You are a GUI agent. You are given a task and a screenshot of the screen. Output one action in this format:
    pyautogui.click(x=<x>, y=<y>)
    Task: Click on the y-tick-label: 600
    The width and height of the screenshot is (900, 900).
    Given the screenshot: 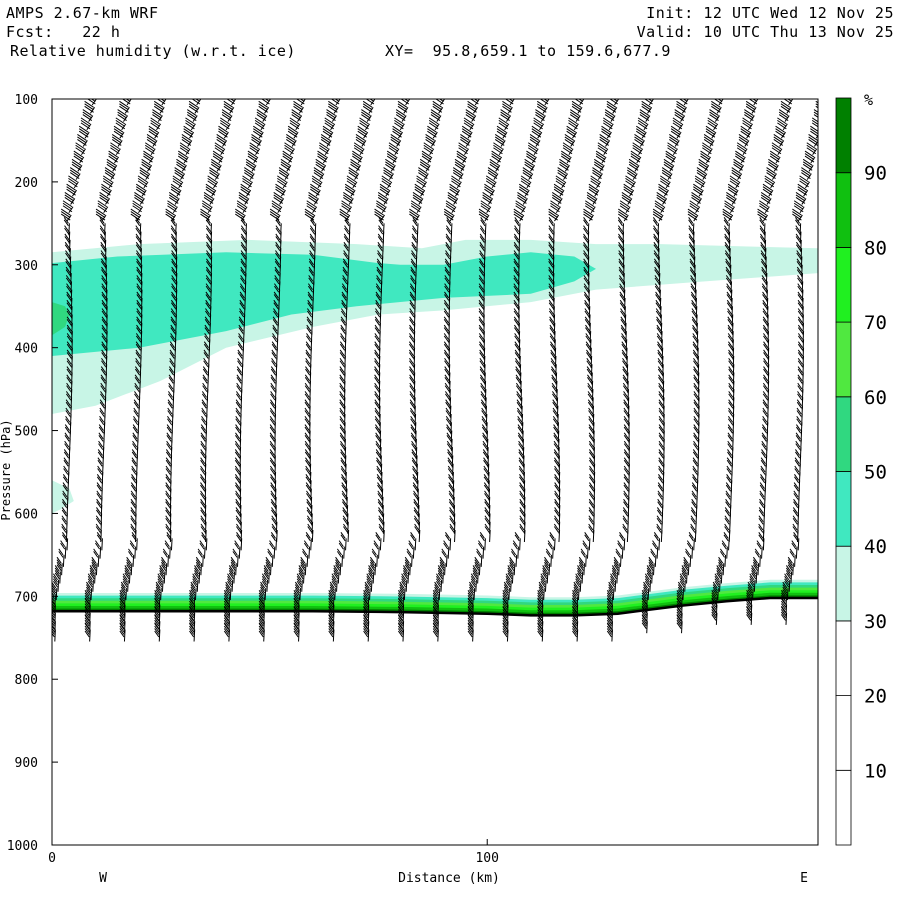 What is the action you would take?
    pyautogui.click(x=26, y=514)
    